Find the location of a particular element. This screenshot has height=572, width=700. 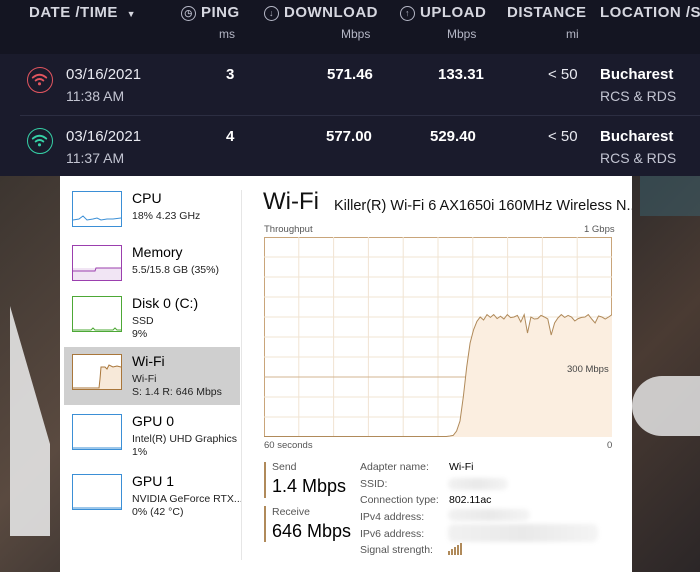

ipv6-redacted is located at coordinates (523, 533).